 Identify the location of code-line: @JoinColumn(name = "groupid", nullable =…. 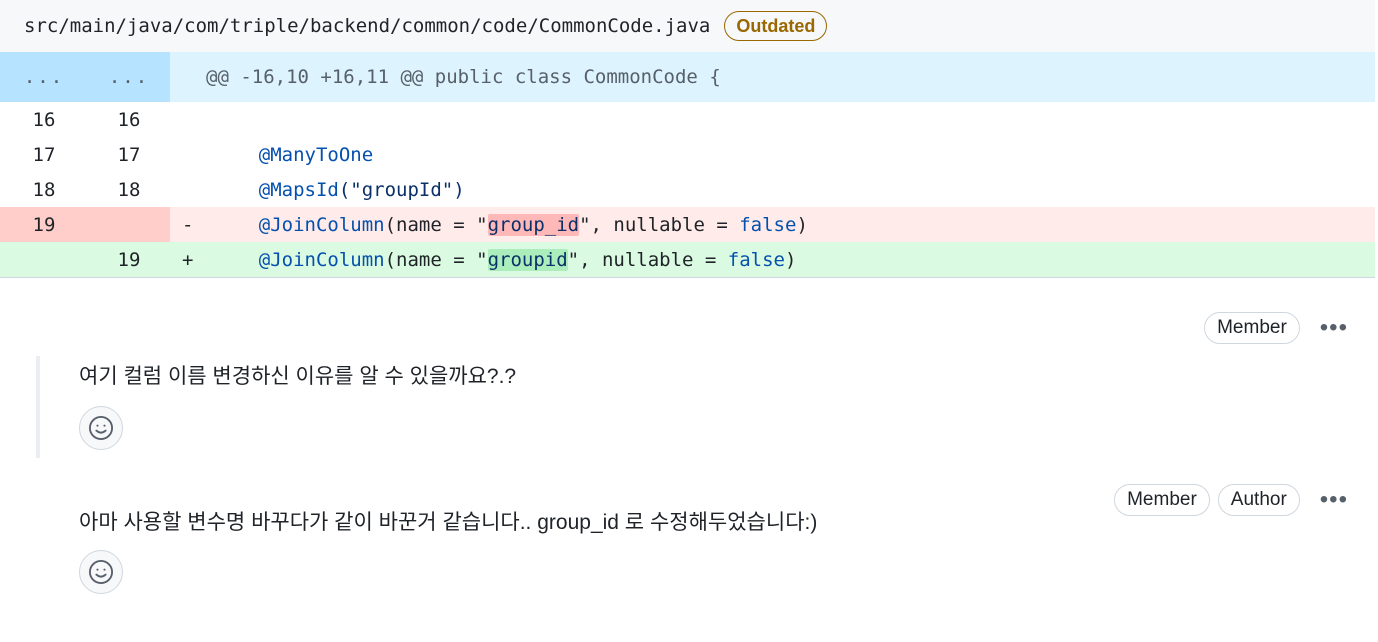
(794, 259).